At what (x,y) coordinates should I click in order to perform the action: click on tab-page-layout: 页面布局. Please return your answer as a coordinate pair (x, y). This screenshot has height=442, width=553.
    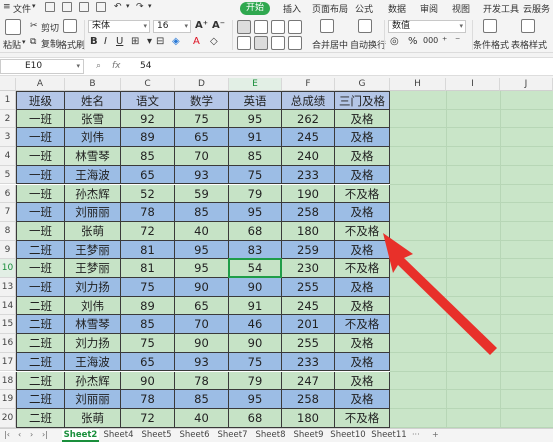
    Looking at the image, I should click on (330, 8).